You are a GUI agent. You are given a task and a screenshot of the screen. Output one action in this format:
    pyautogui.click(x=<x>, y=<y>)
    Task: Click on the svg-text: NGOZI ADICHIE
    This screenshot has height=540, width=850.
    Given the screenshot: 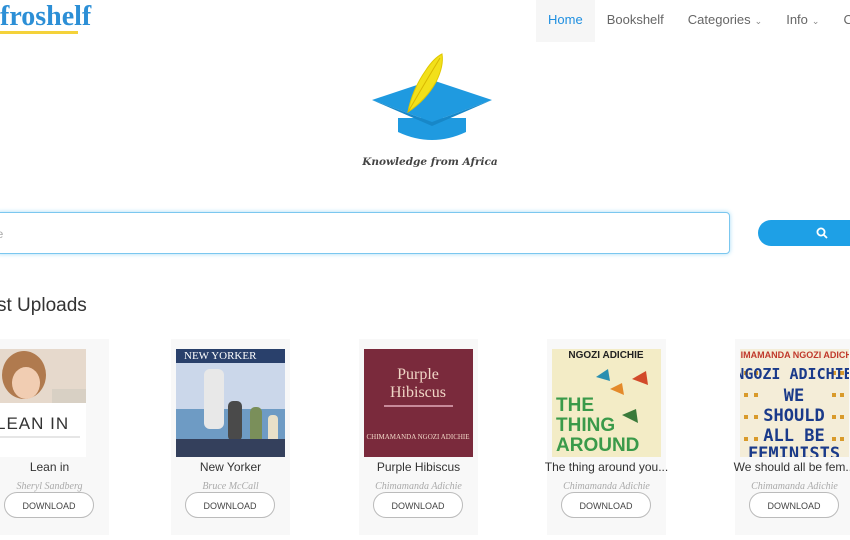 What is the action you would take?
    pyautogui.click(x=794, y=374)
    